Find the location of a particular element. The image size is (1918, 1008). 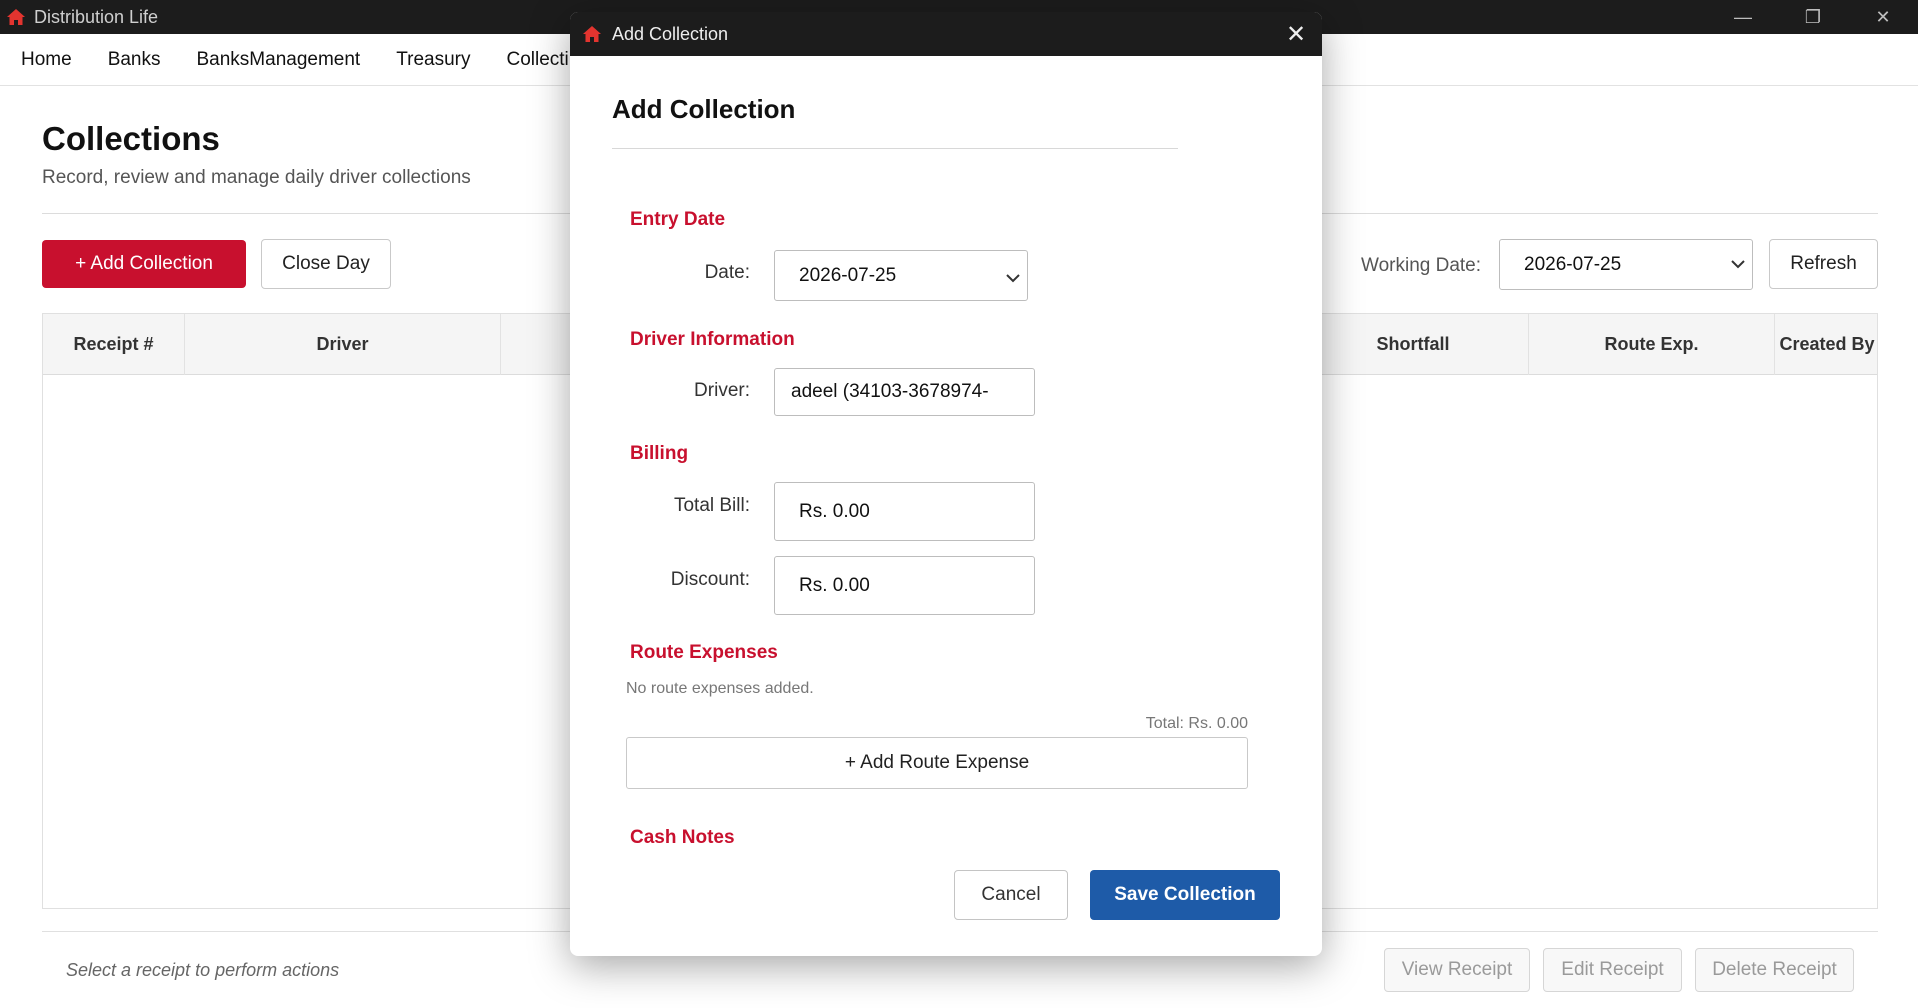

column-route-exp: Route Exp. is located at coordinates (1652, 344).